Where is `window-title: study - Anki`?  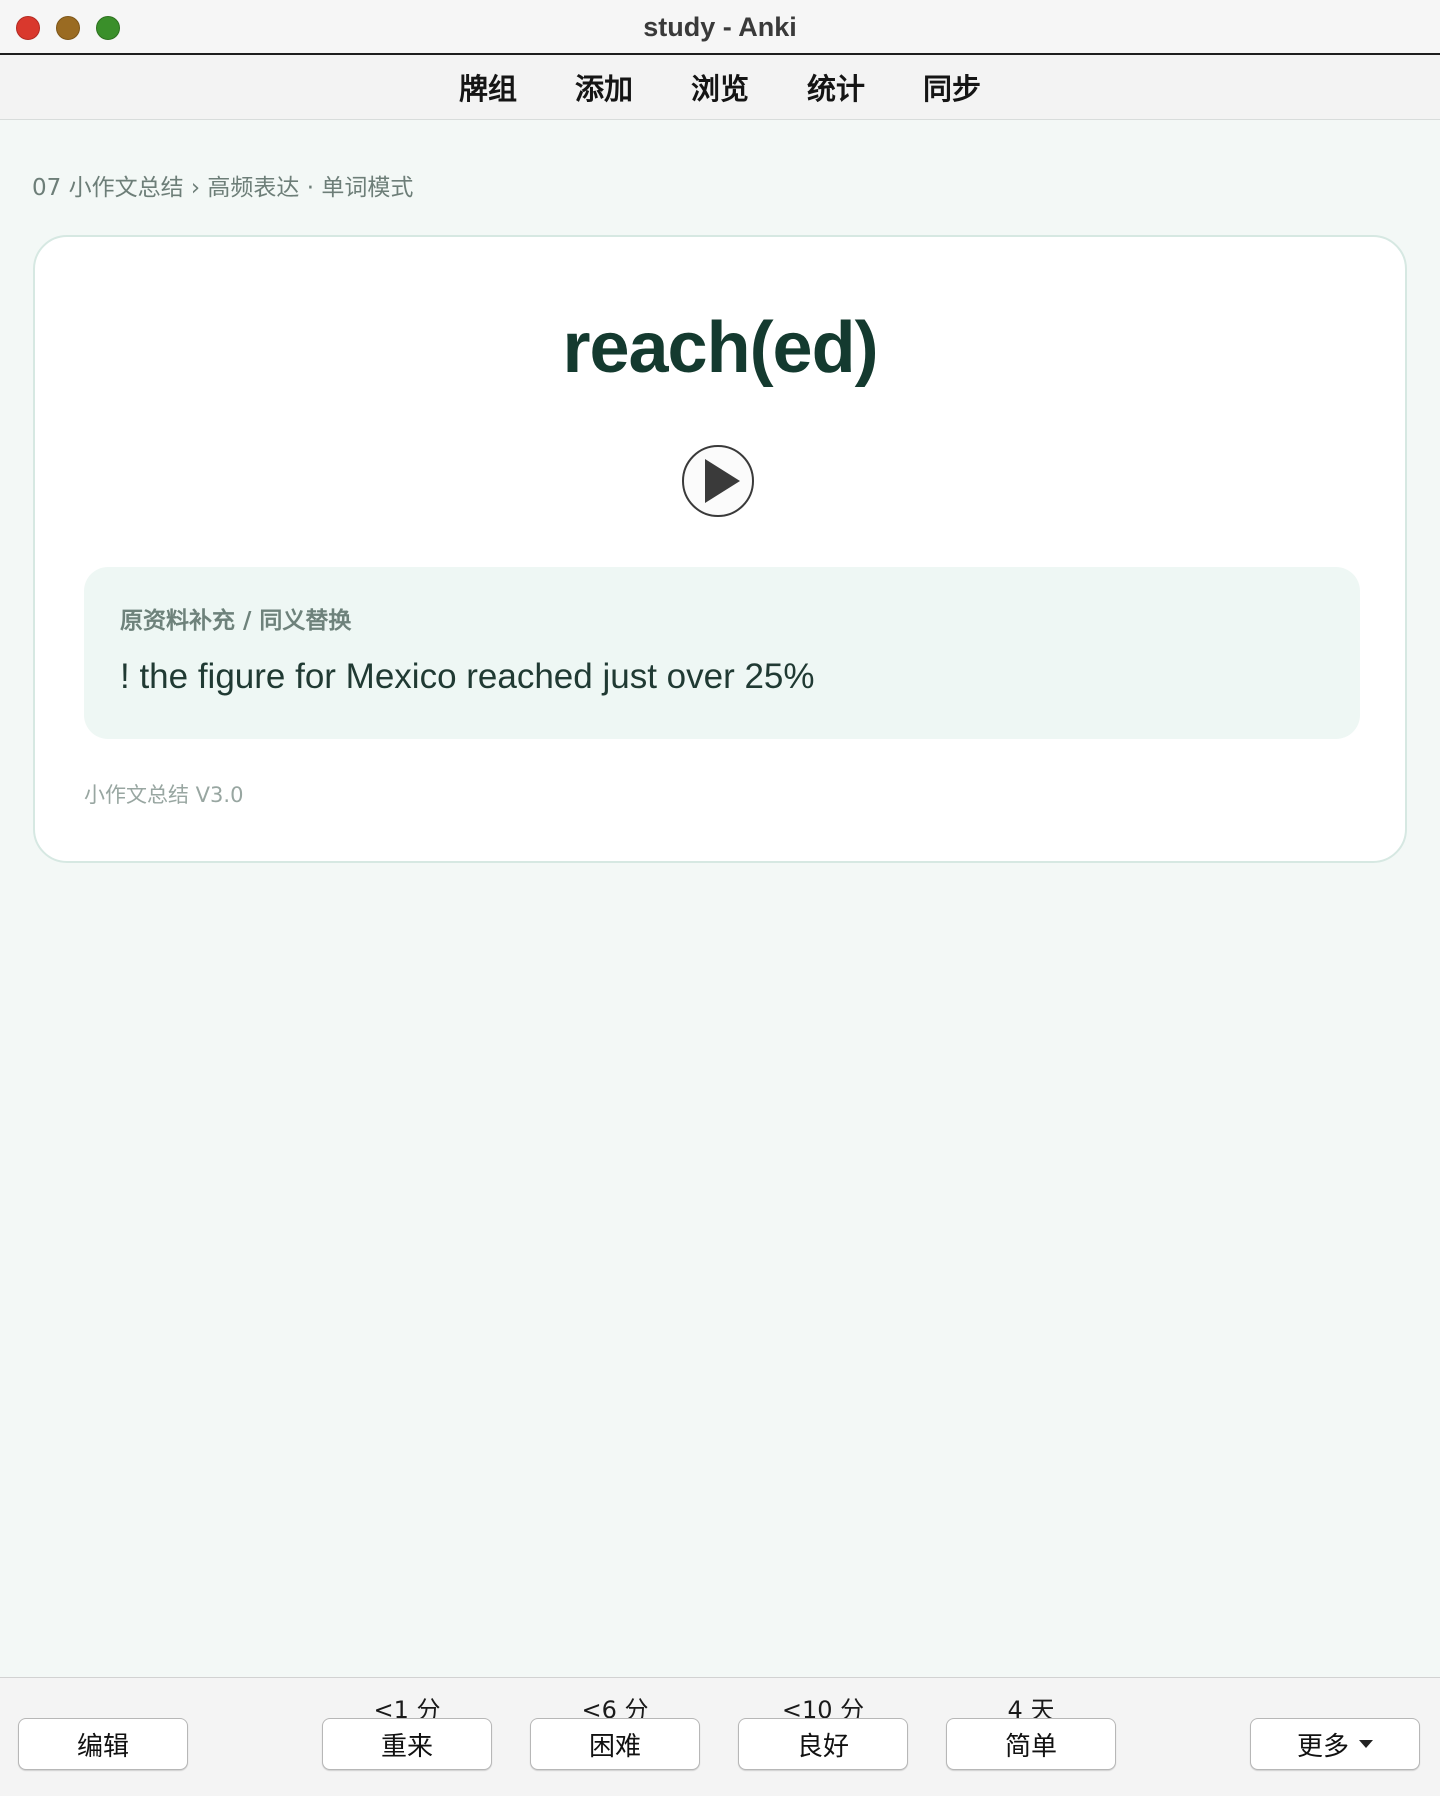 window-title: study - Anki is located at coordinates (720, 27).